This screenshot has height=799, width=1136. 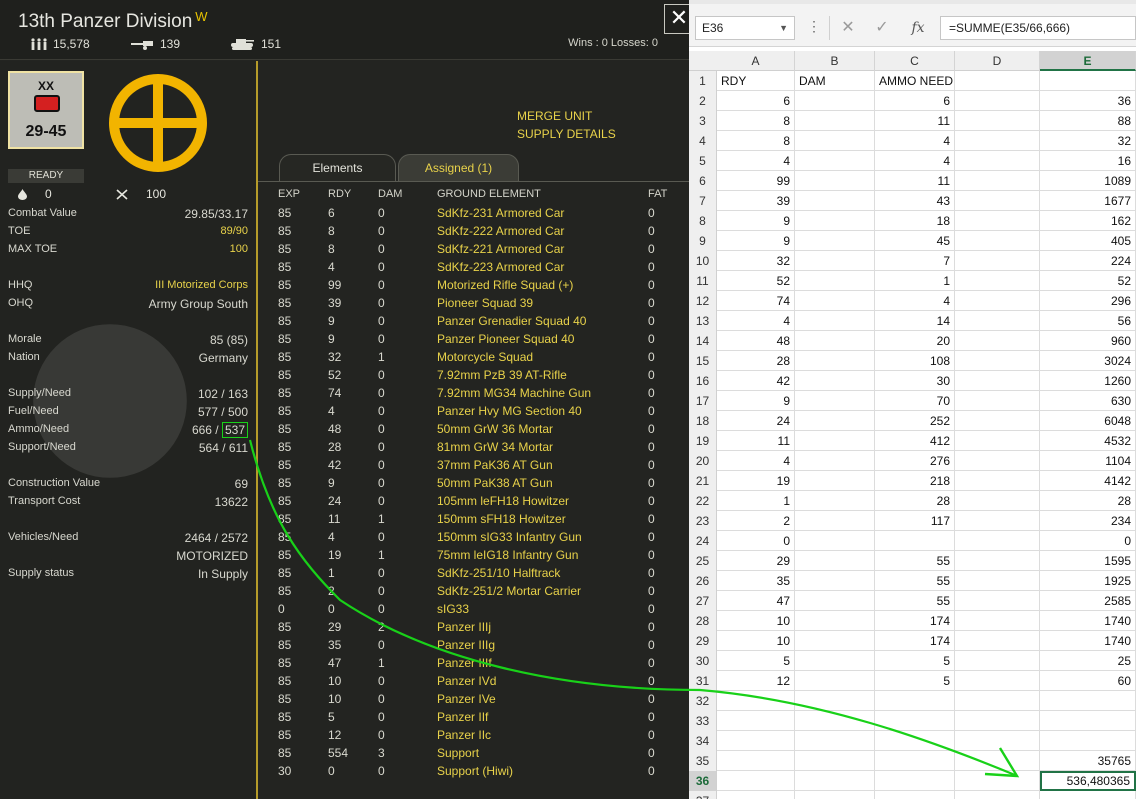 I want to click on cell-a, so click(x=756, y=721).